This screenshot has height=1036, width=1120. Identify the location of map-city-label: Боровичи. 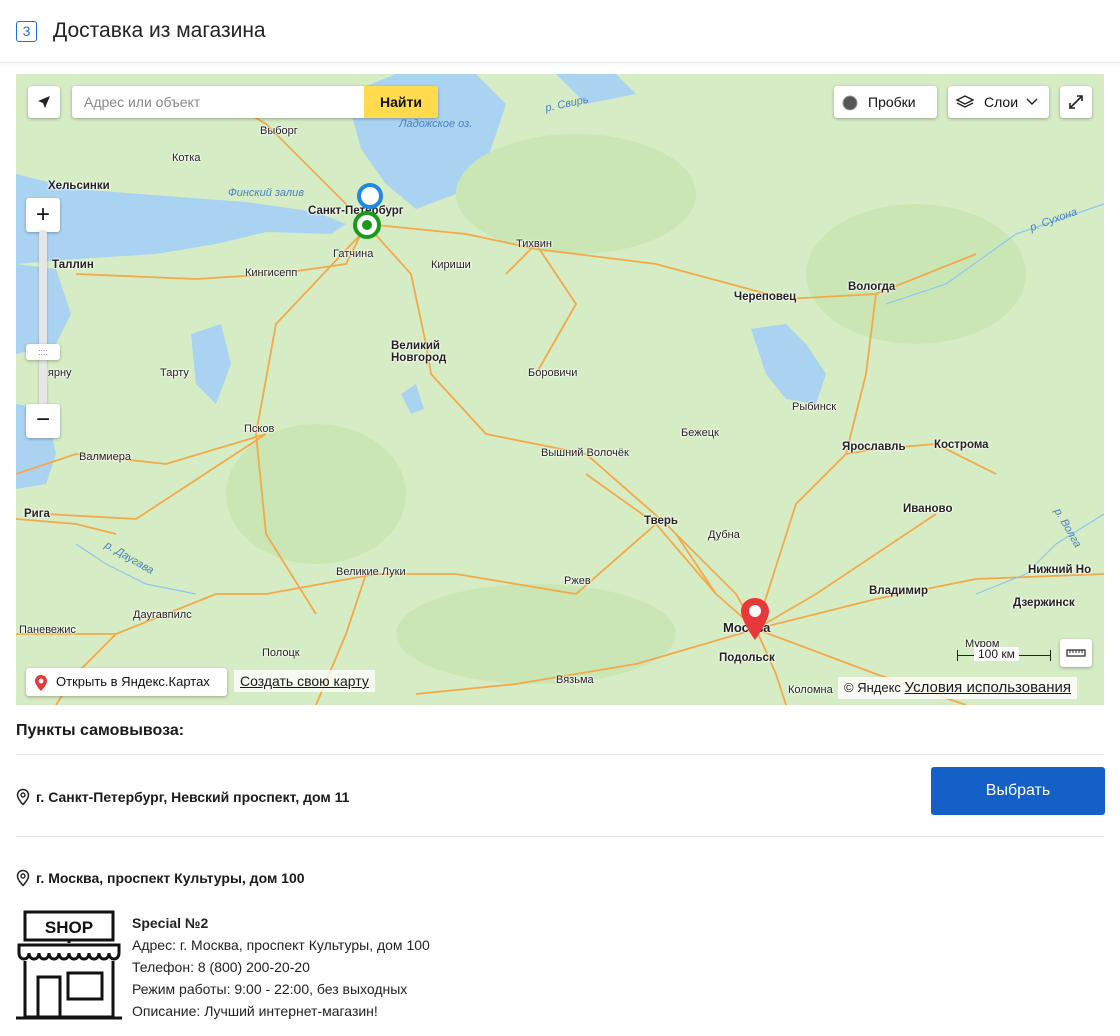
(553, 373).